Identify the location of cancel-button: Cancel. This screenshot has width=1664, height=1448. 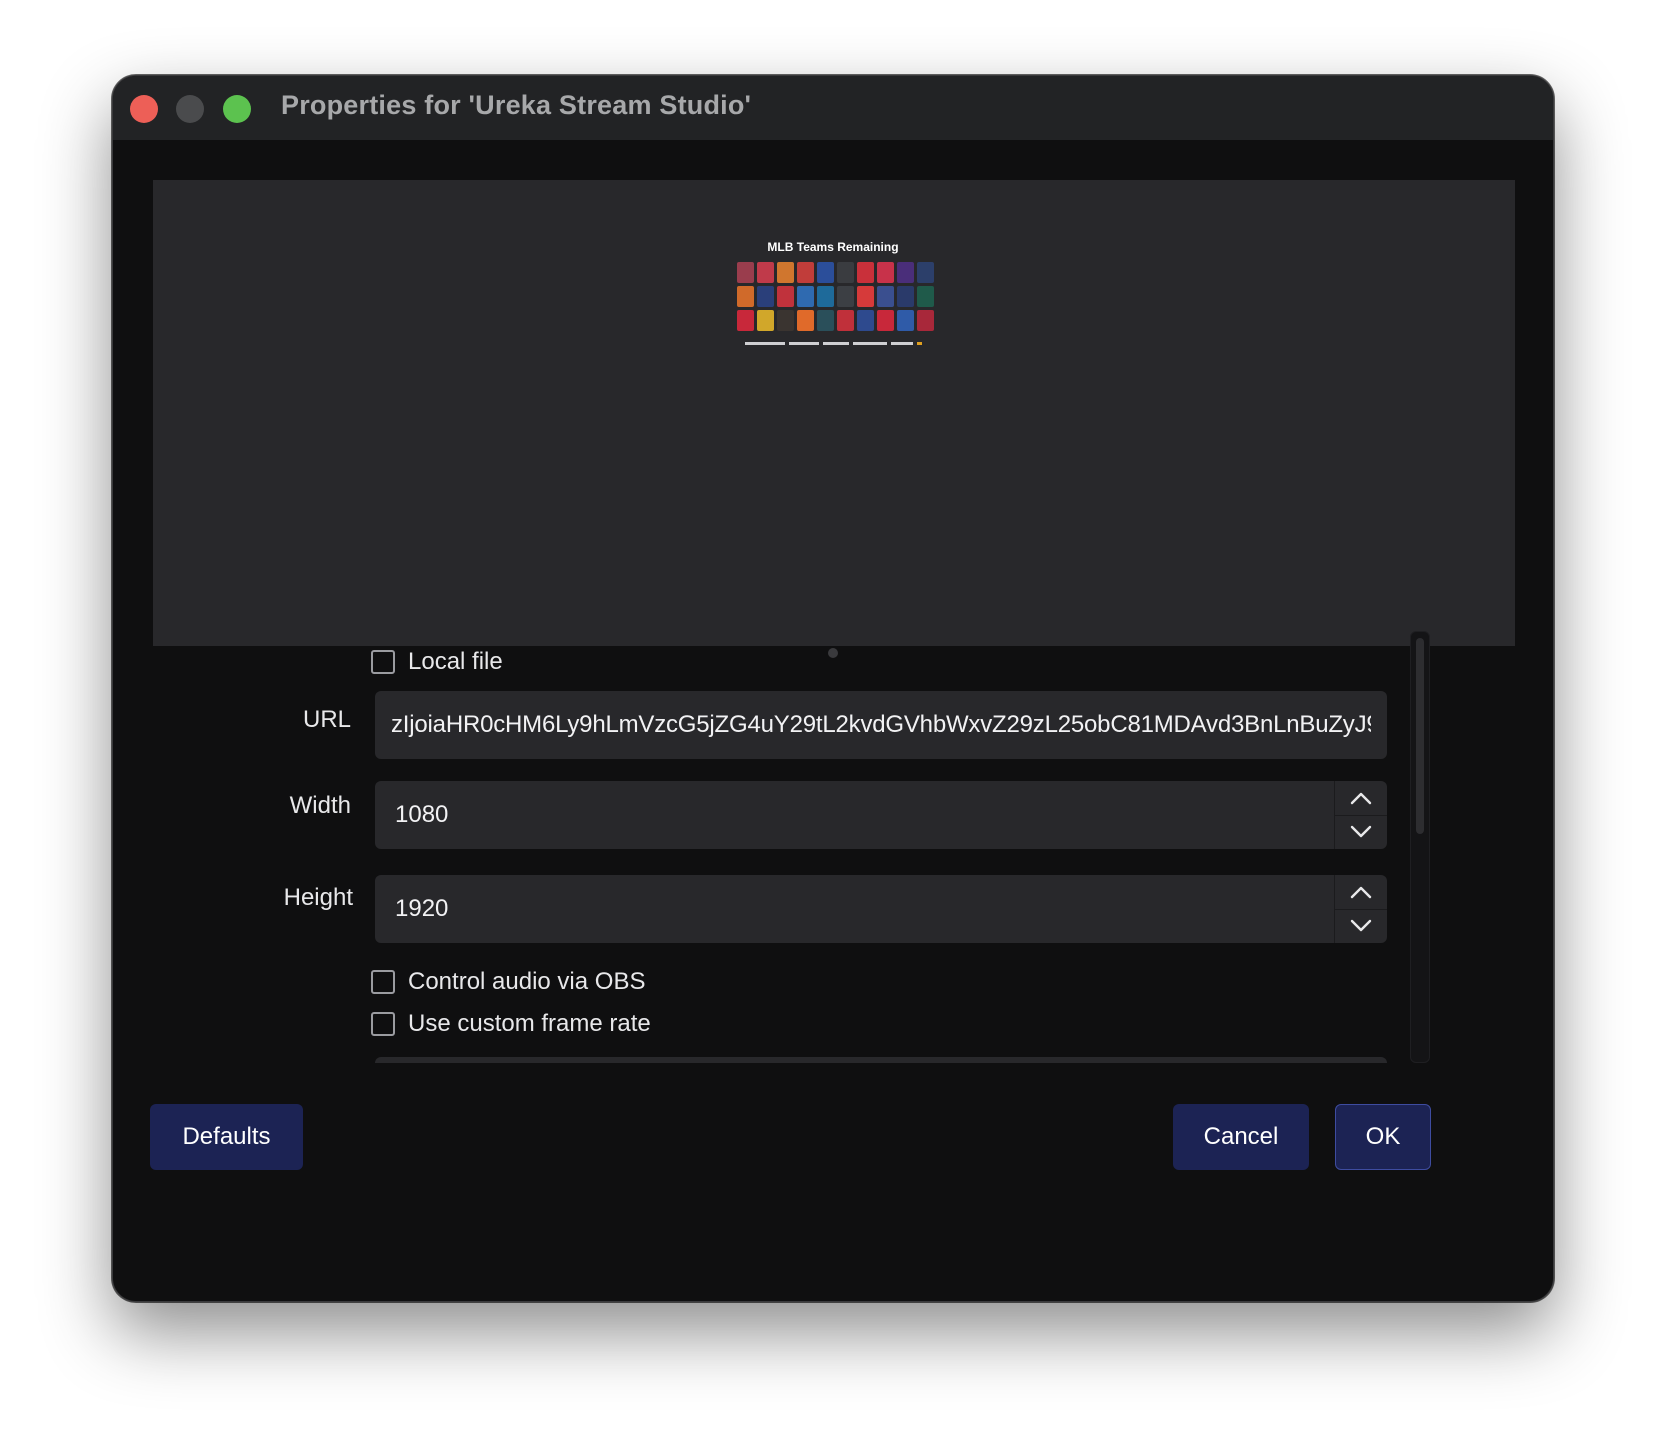
(1241, 1137).